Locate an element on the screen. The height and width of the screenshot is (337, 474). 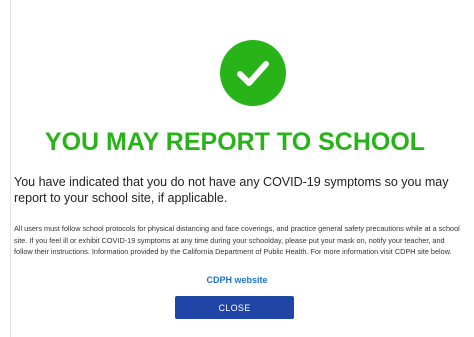
success-check-badge is located at coordinates (253, 73).